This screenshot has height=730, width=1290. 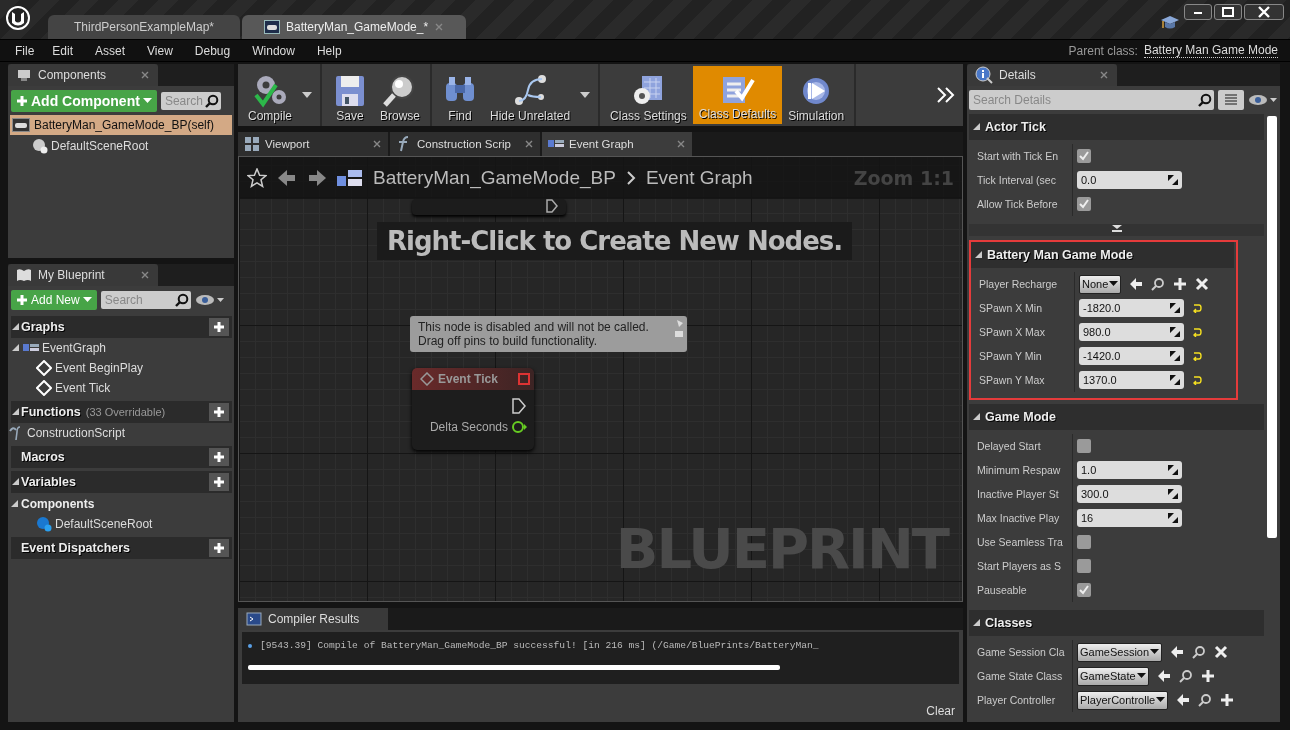 I want to click on panel-tab: Compiler Results, so click(x=313, y=619).